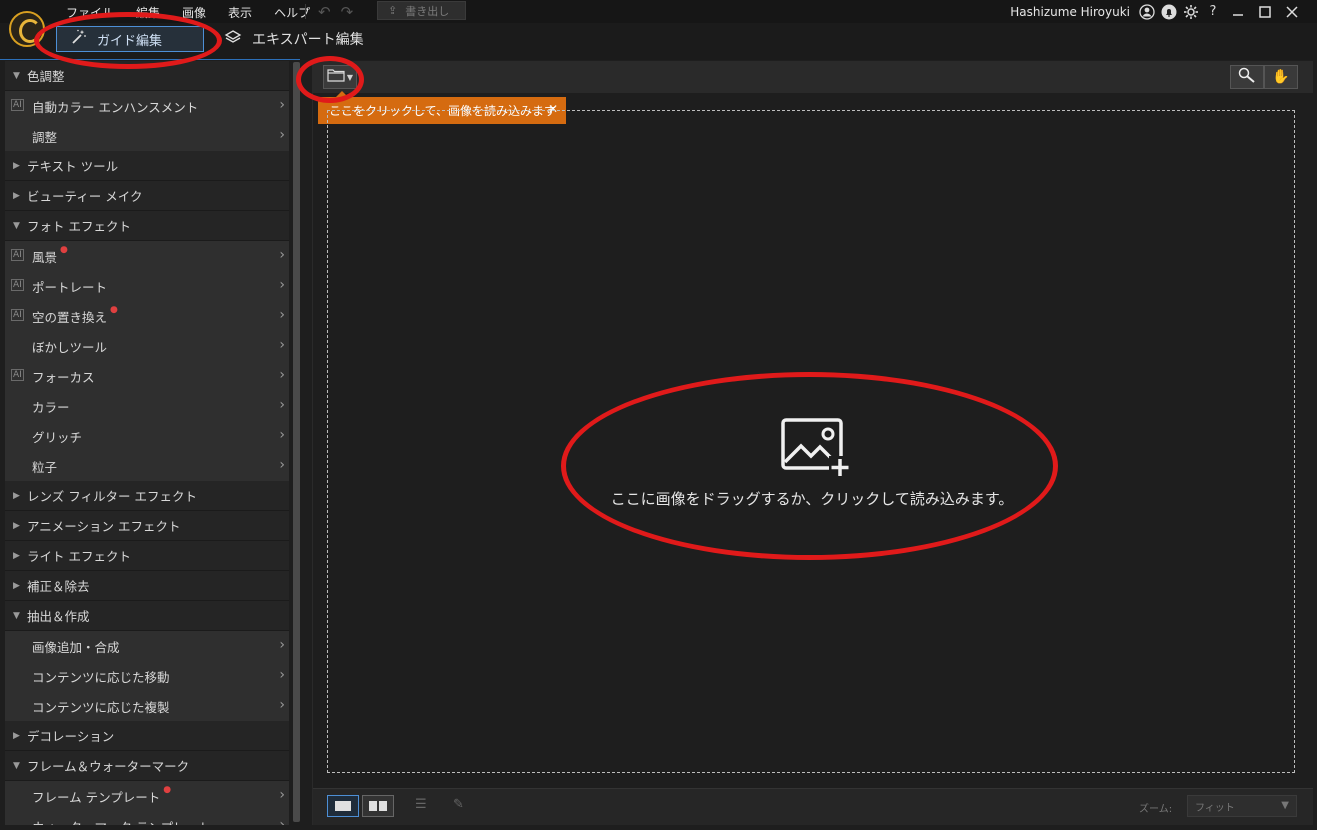 This screenshot has width=1317, height=830. Describe the element at coordinates (1247, 77) in the screenshot. I see `zoom-tool-button` at that location.